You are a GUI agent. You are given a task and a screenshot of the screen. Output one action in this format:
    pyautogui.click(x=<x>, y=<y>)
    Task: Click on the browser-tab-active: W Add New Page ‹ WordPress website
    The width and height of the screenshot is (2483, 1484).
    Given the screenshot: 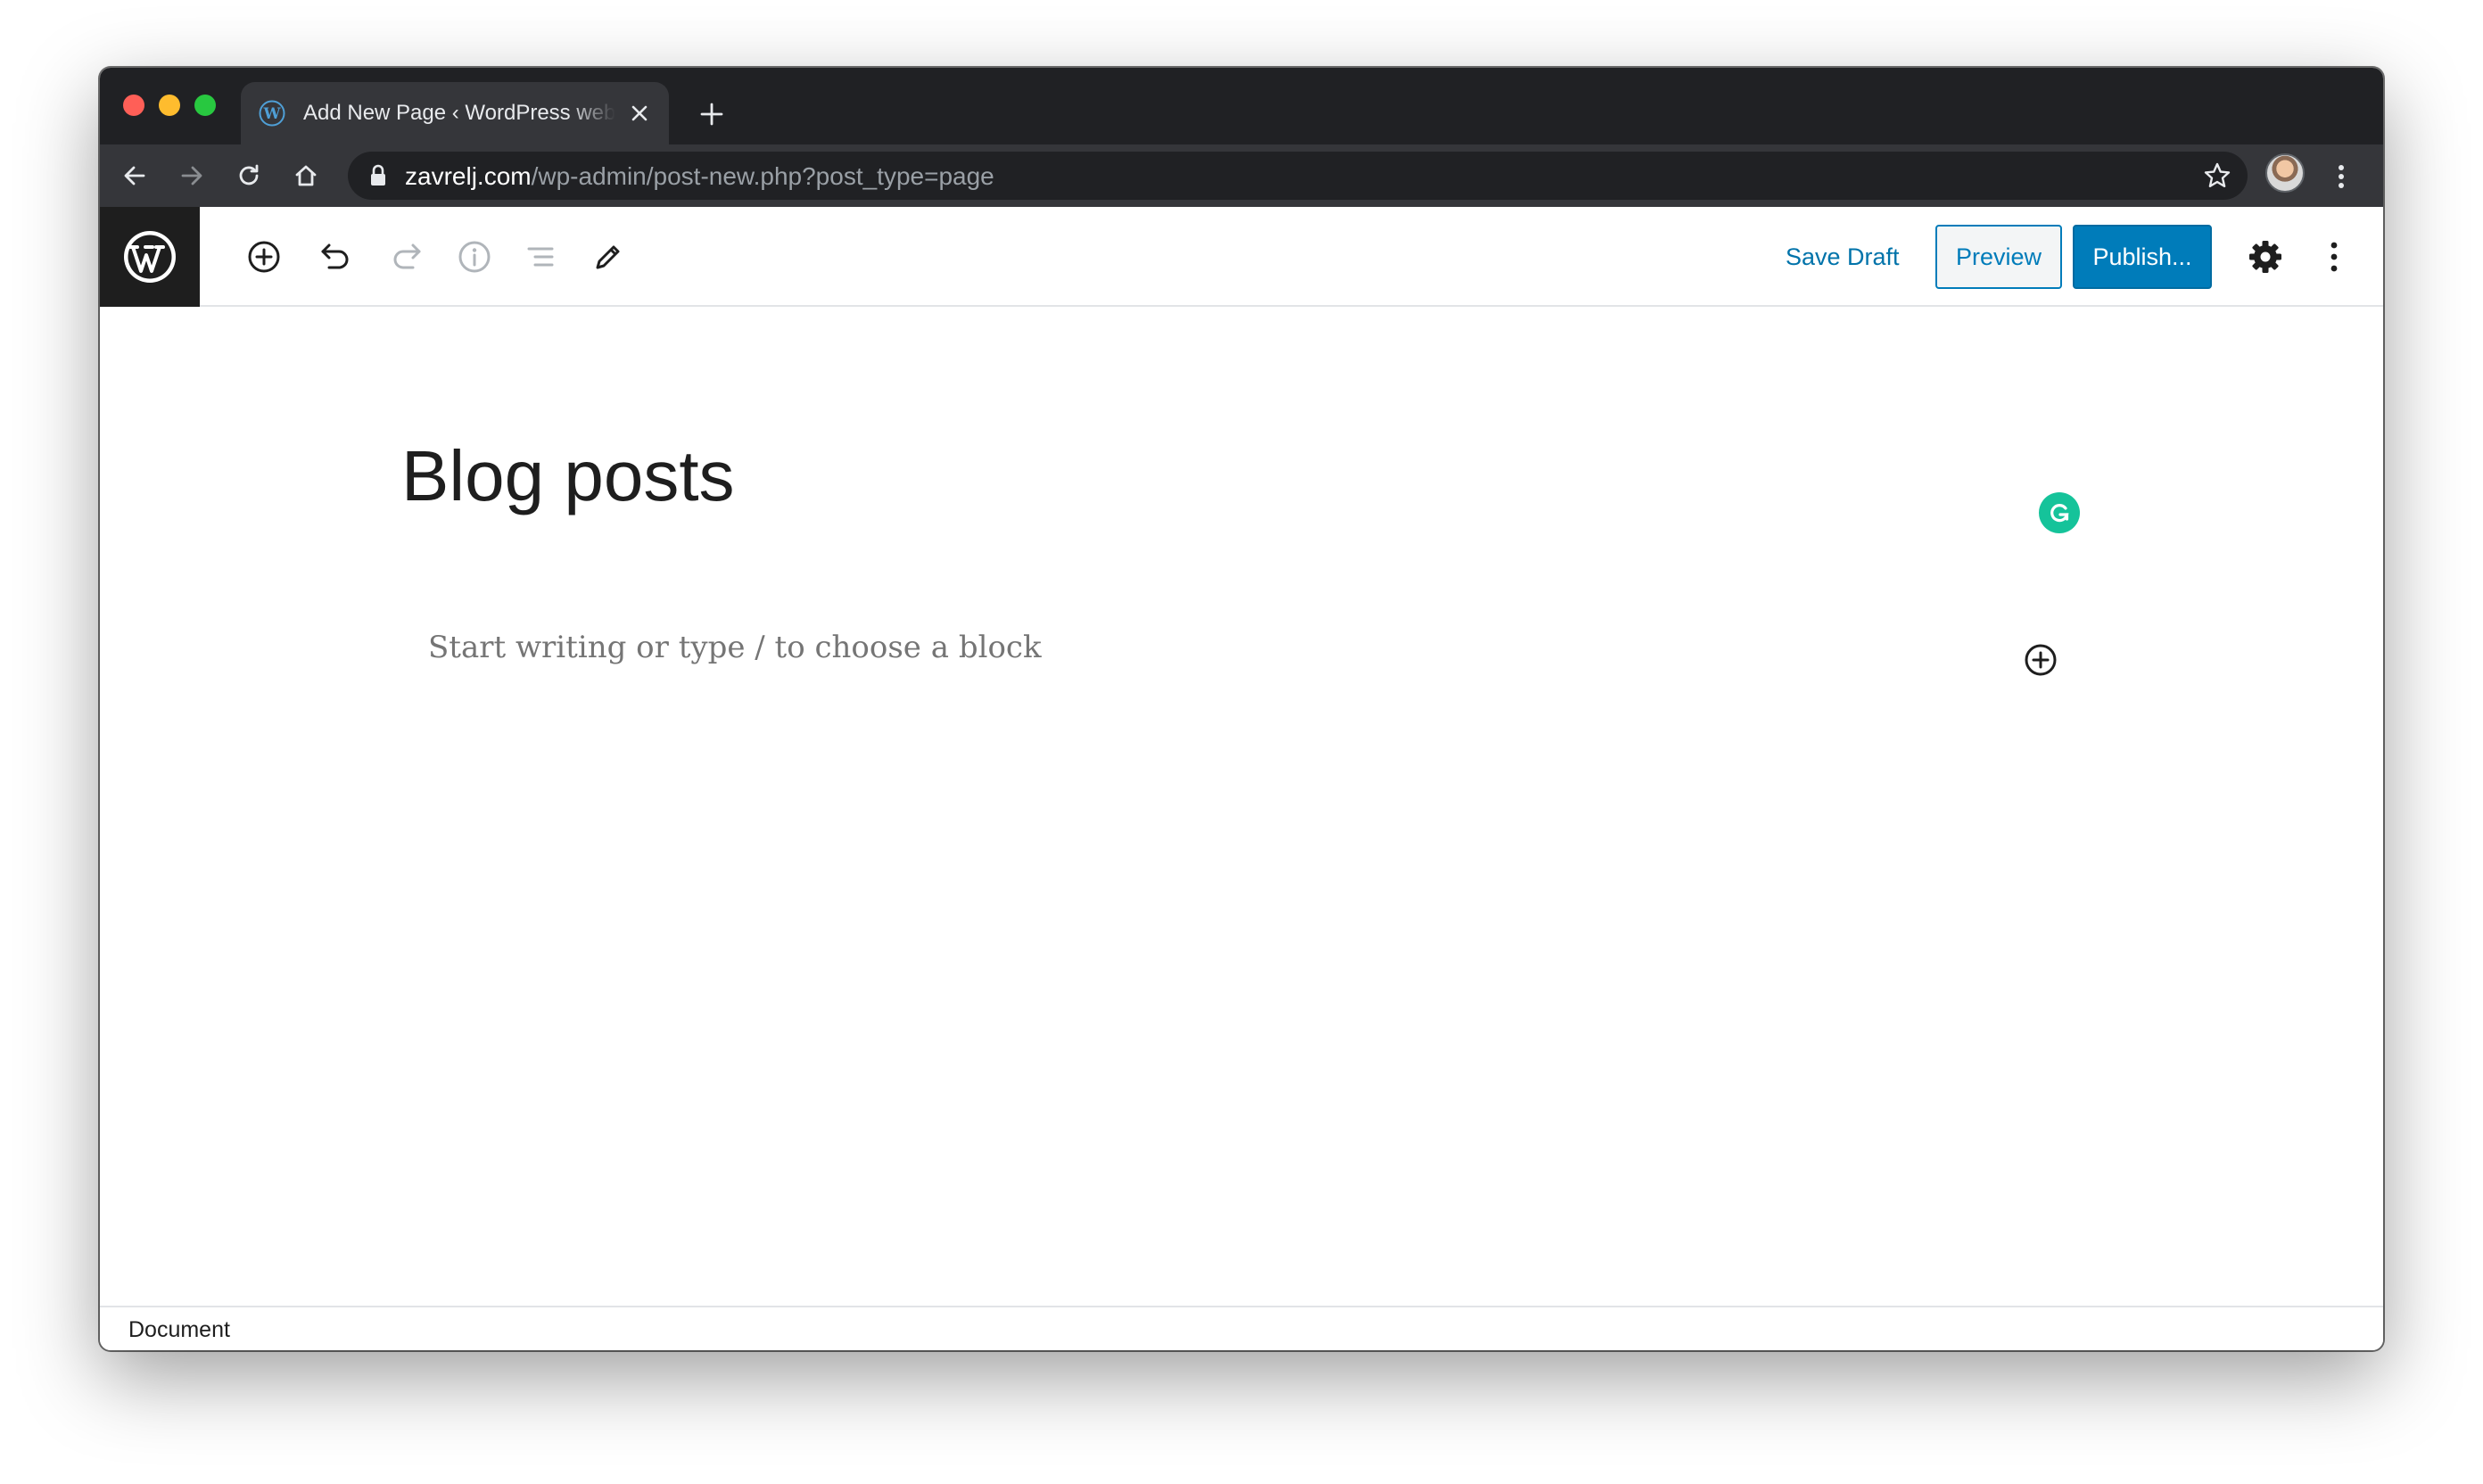 What is the action you would take?
    pyautogui.click(x=455, y=113)
    